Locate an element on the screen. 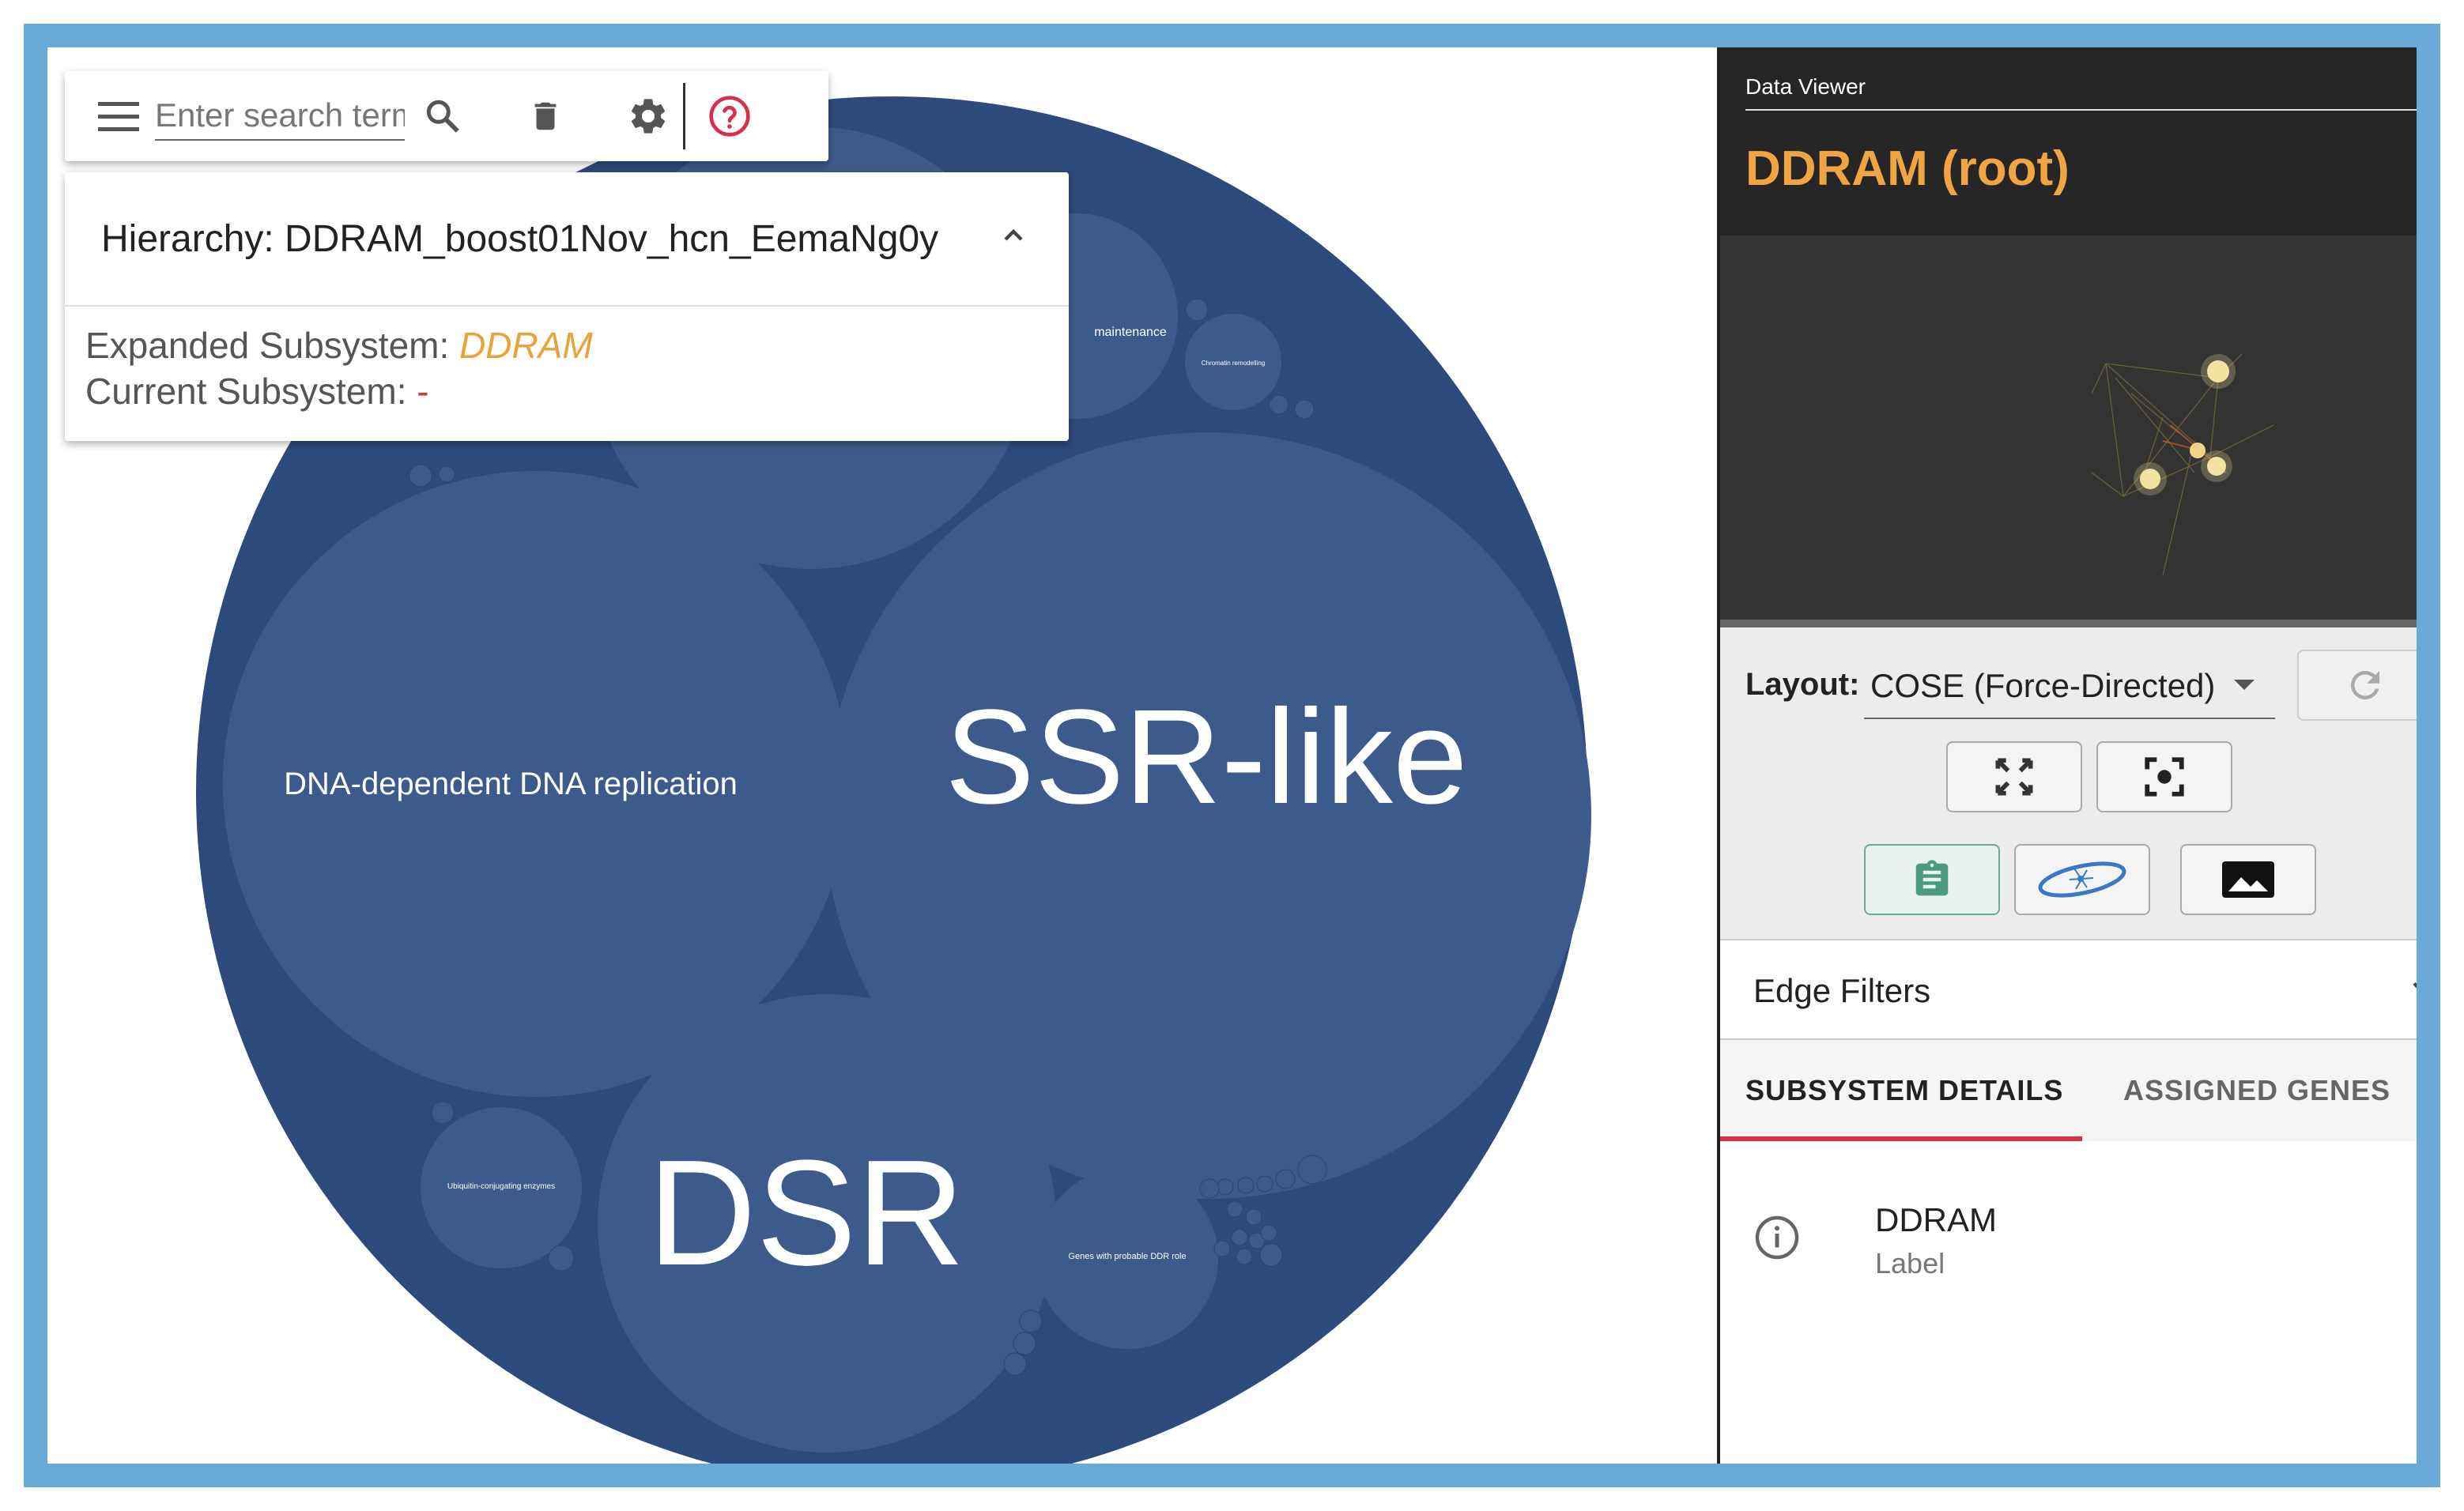 Image resolution: width=2464 pixels, height=1511 pixels. menu-icon is located at coordinates (118, 116).